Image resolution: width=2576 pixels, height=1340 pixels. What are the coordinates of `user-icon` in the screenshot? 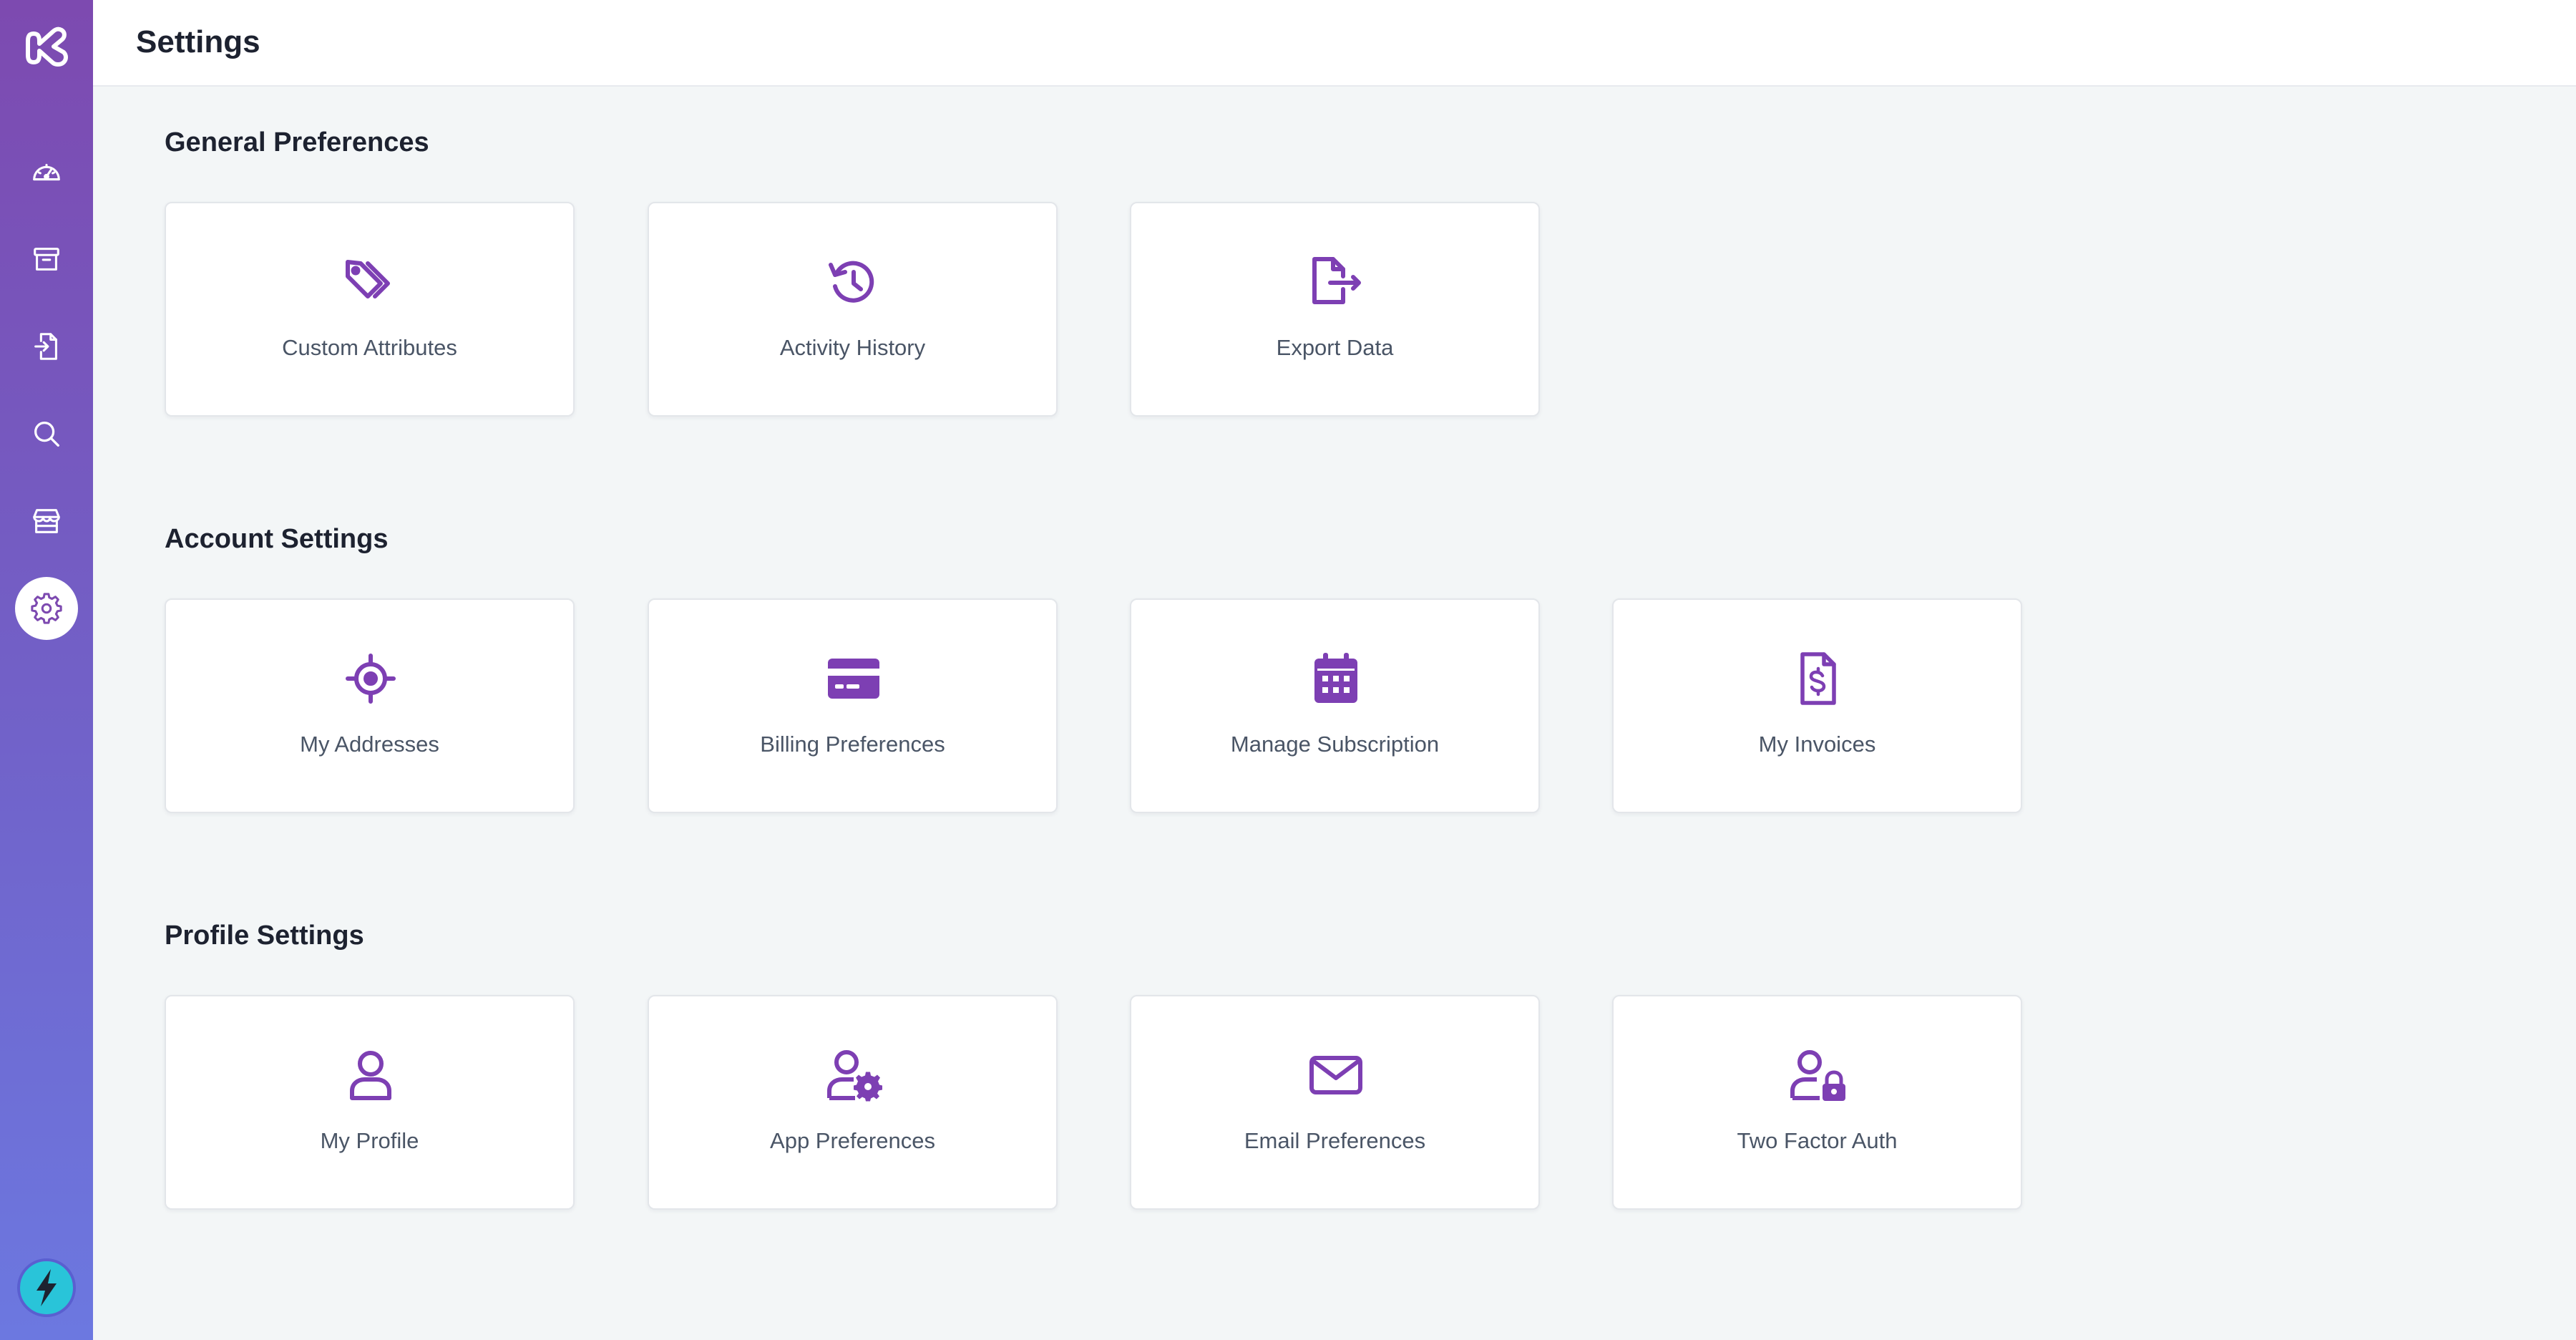 It's located at (370, 1075).